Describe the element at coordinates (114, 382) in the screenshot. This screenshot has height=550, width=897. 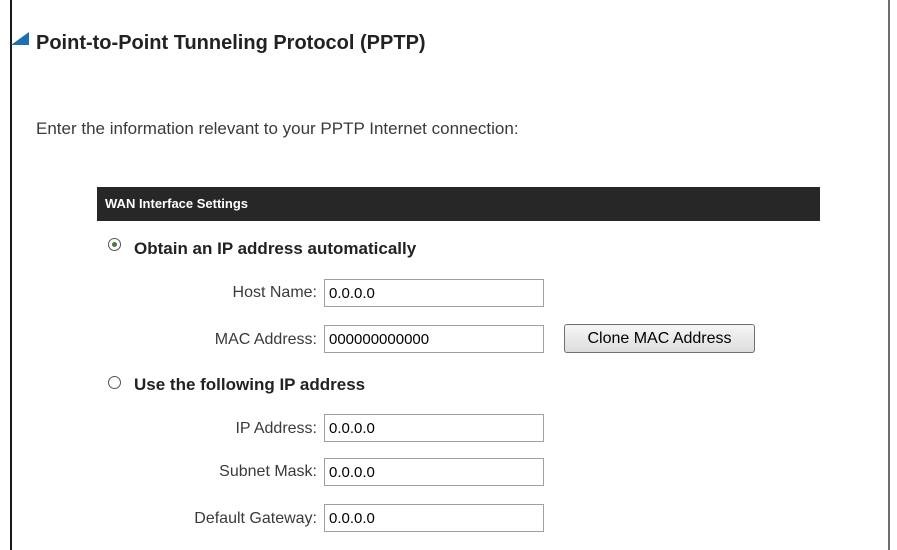
I see `static-ip-radio` at that location.